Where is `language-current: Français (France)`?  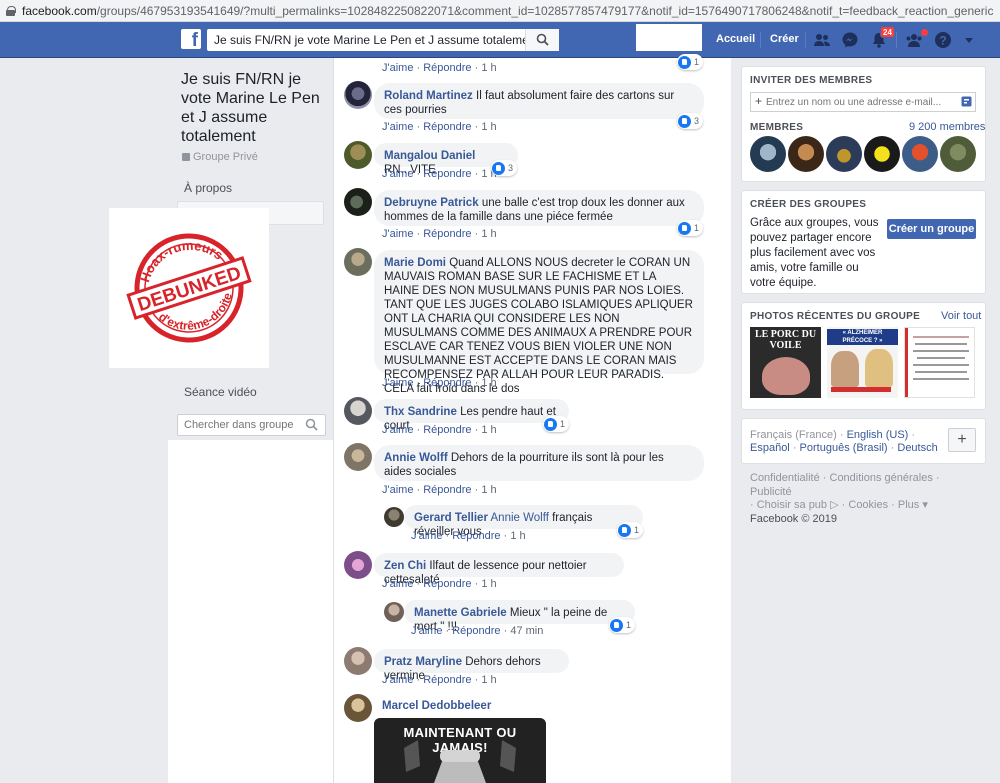
language-current: Français (France) is located at coordinates (793, 435).